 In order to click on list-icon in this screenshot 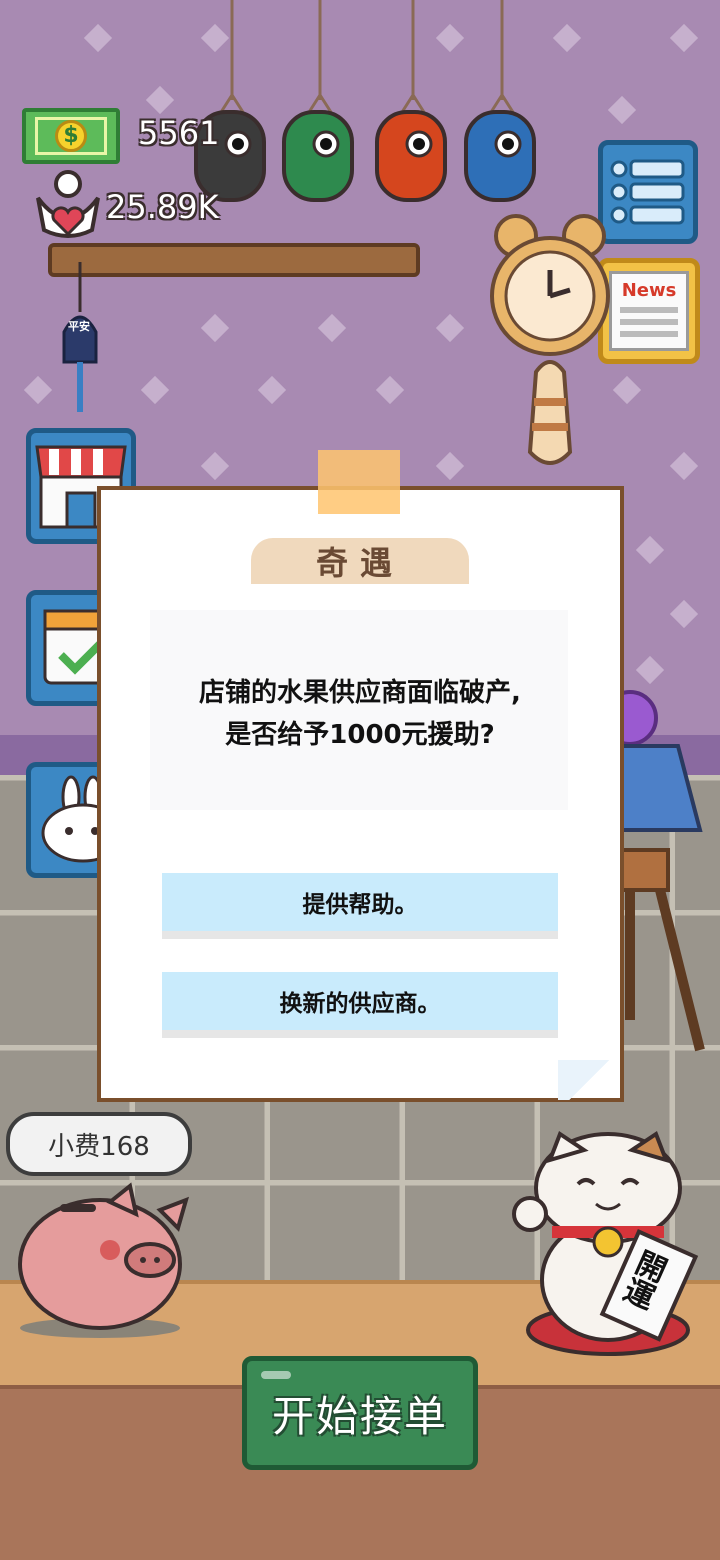, I will do `click(647, 192)`.